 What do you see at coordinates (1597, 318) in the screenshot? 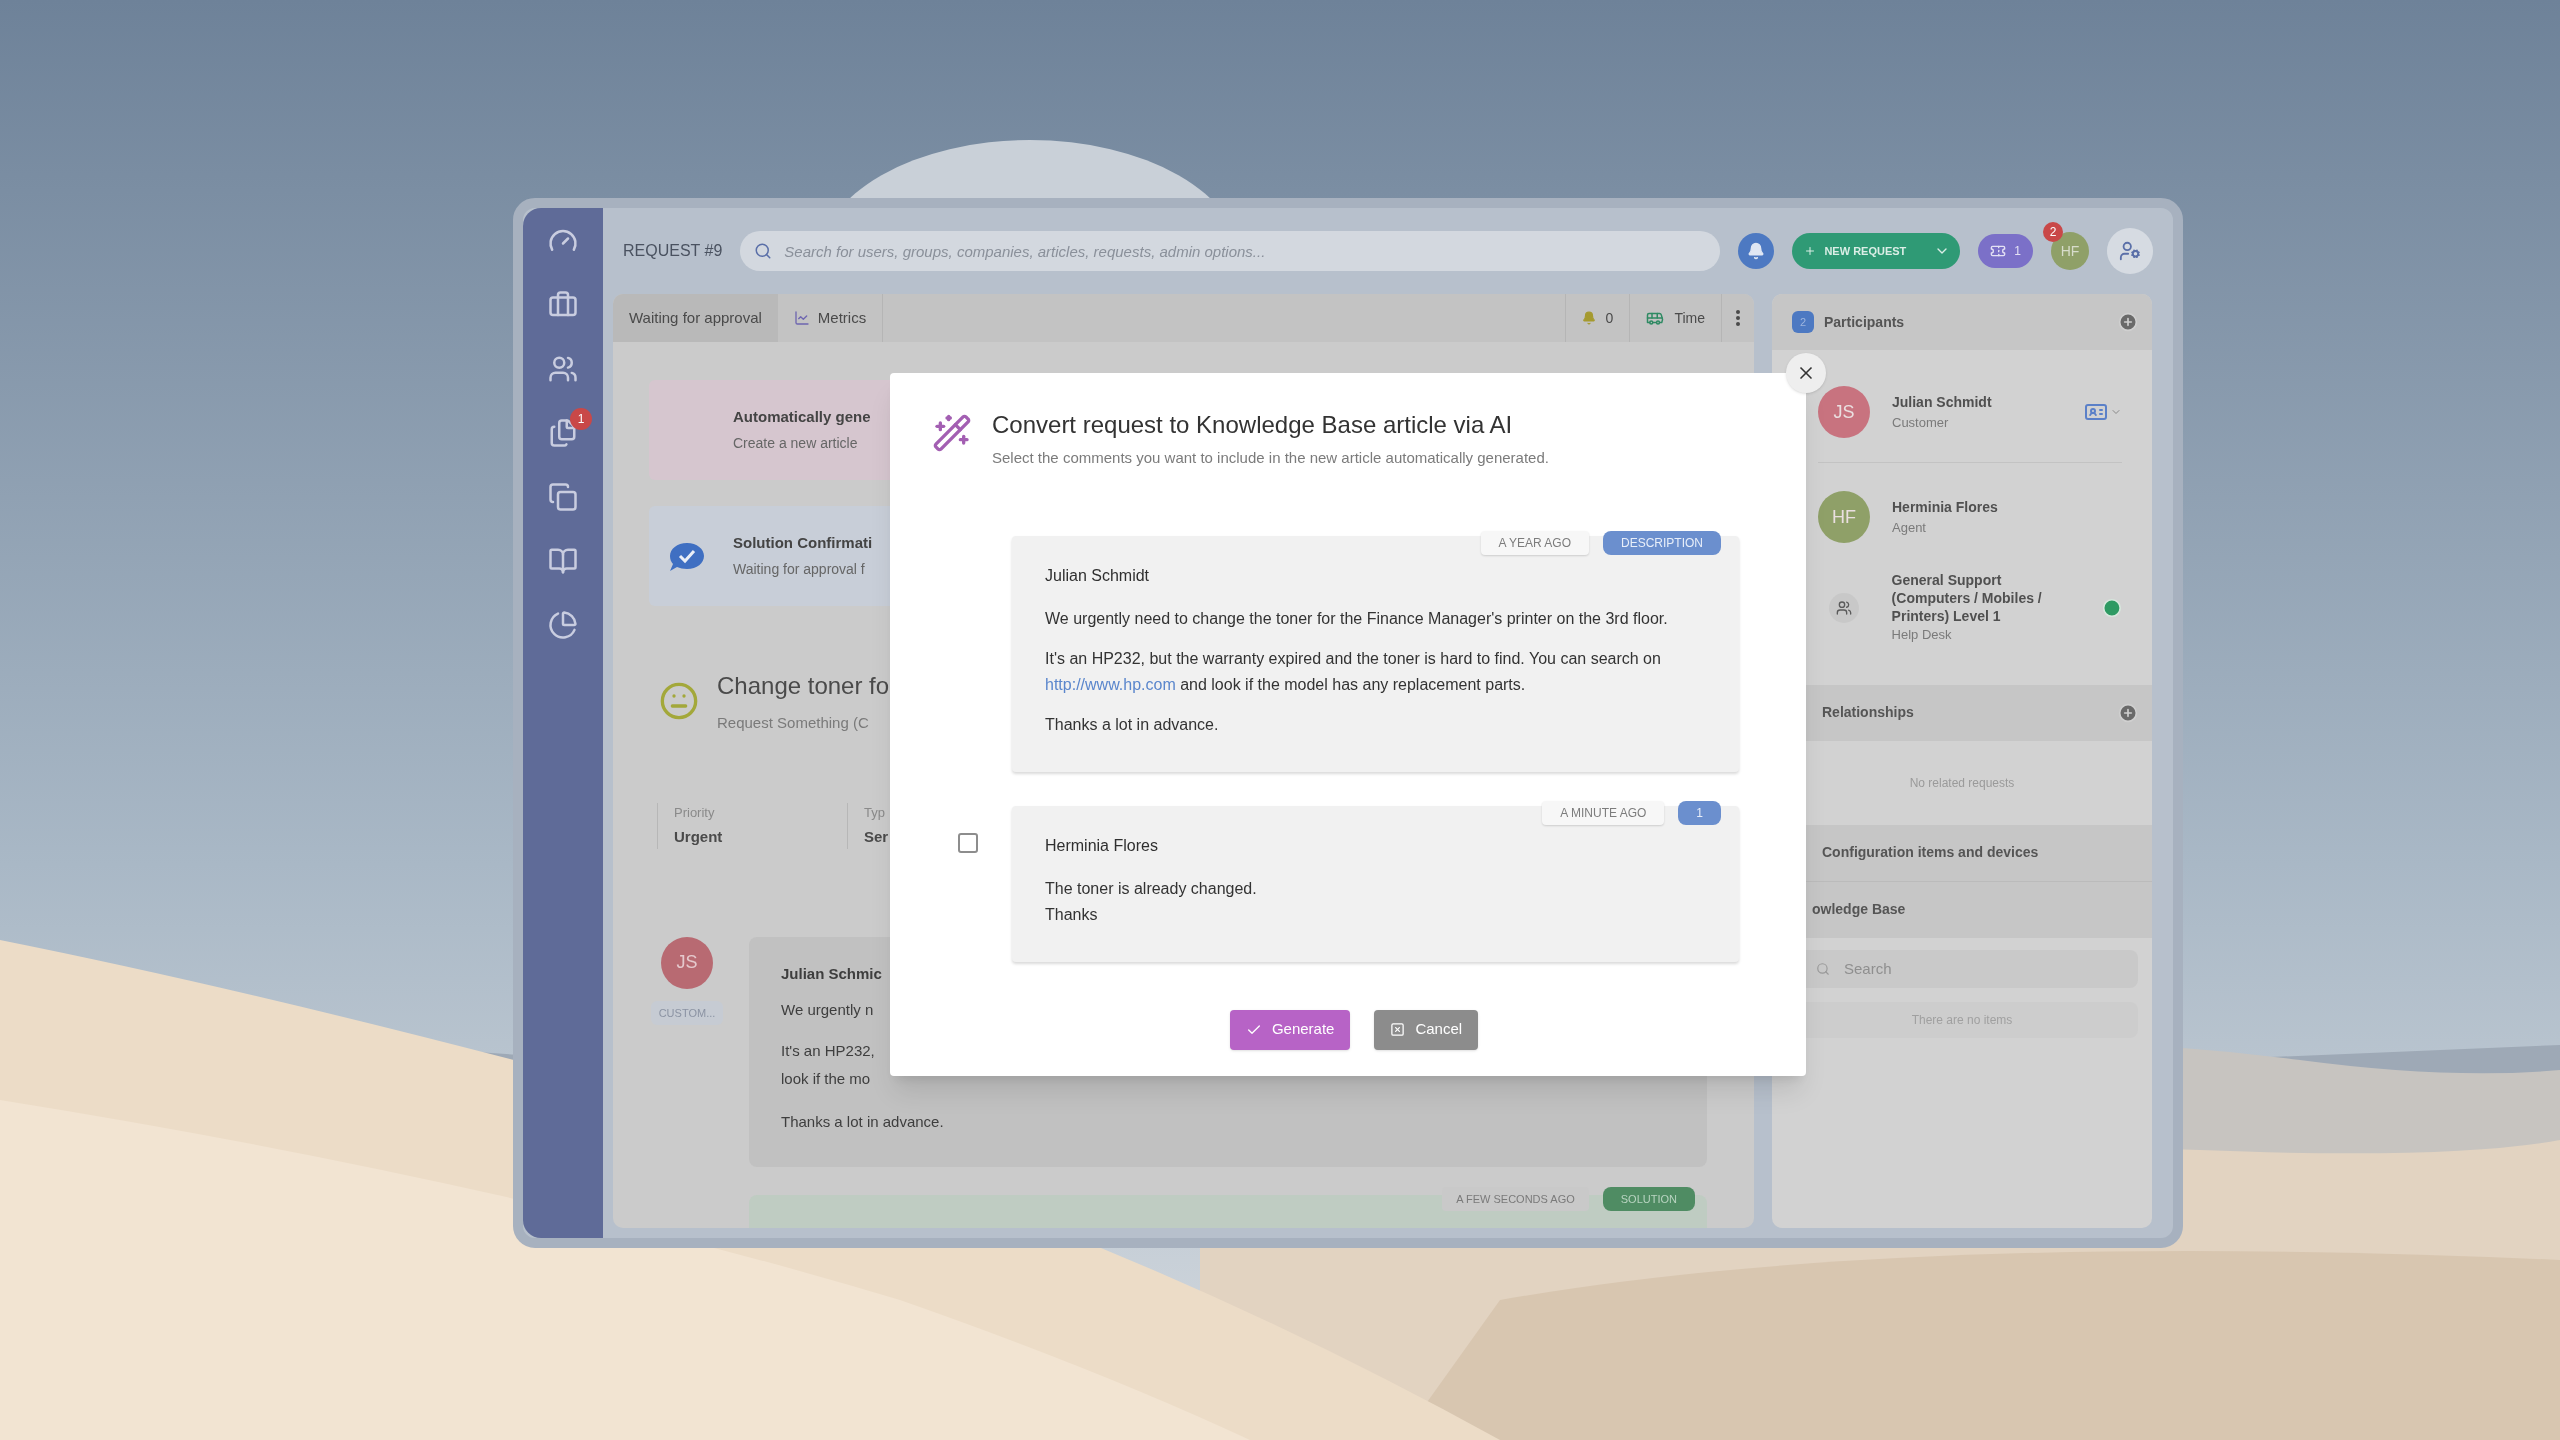
I see `alerts-button: 0` at bounding box center [1597, 318].